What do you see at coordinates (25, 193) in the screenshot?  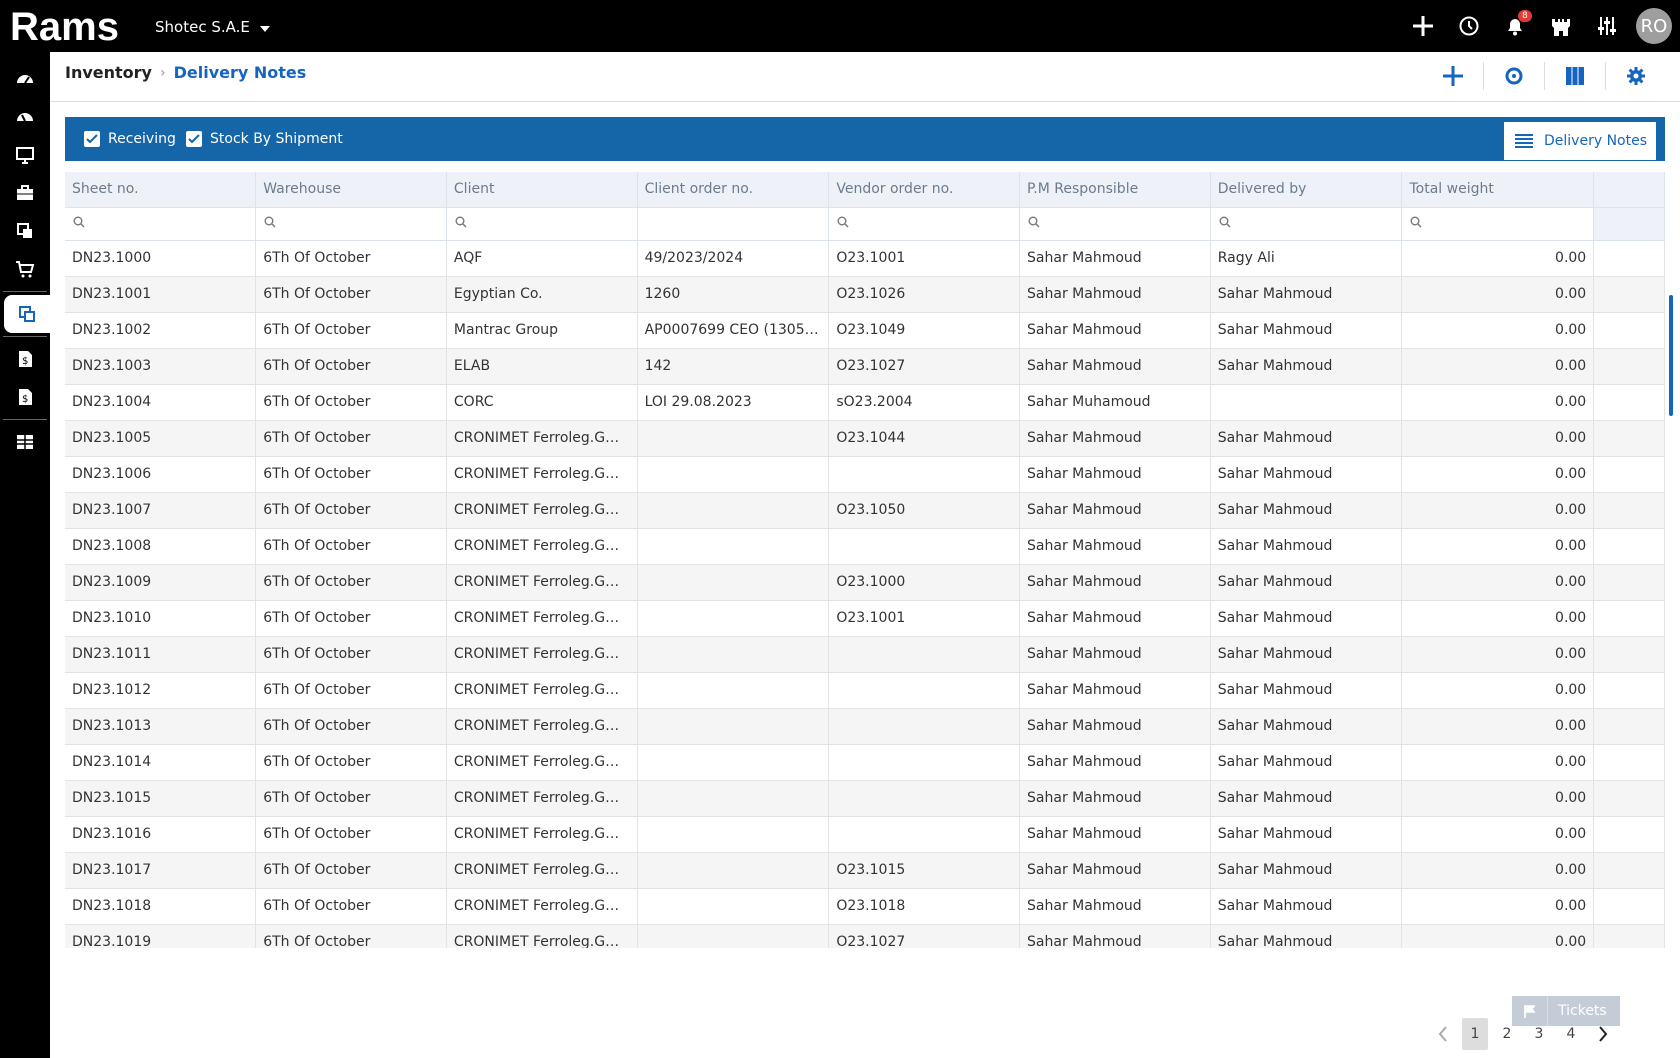 I see `briefcase-icon` at bounding box center [25, 193].